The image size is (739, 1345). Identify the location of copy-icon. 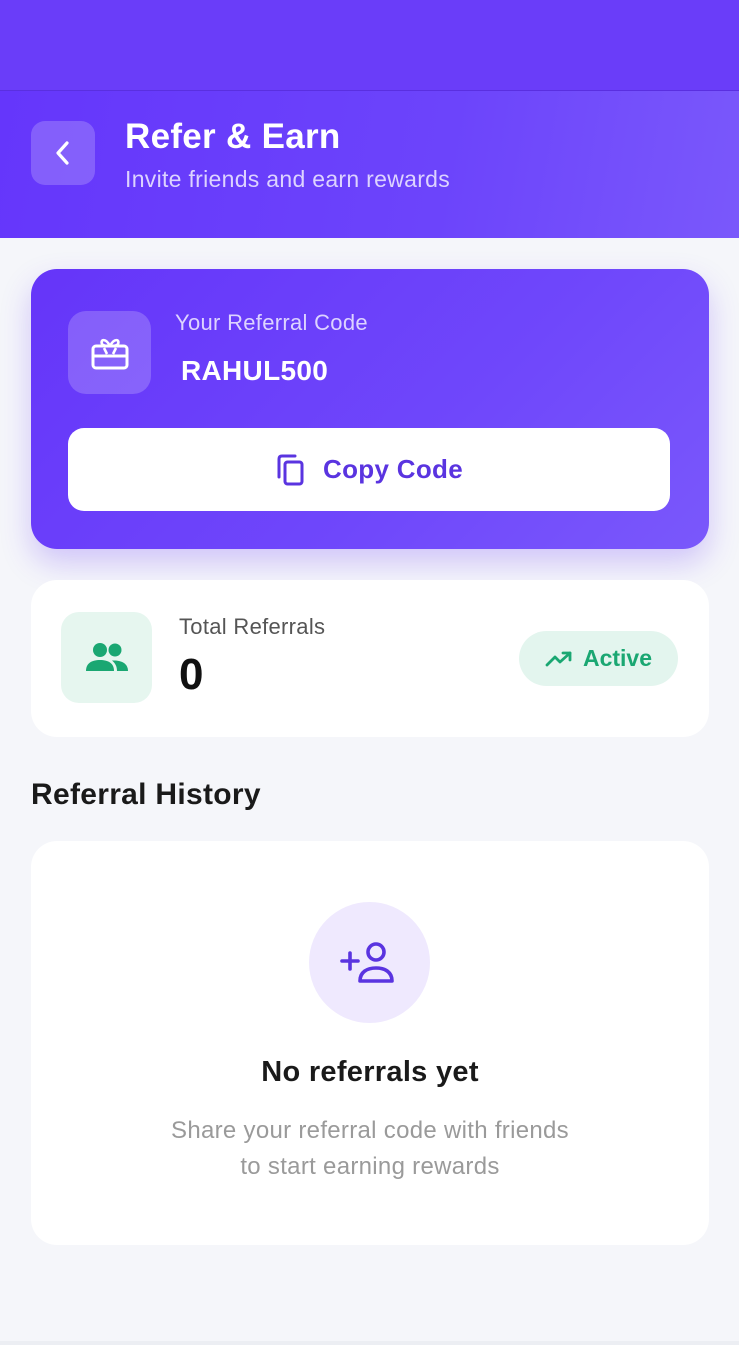
(290, 469).